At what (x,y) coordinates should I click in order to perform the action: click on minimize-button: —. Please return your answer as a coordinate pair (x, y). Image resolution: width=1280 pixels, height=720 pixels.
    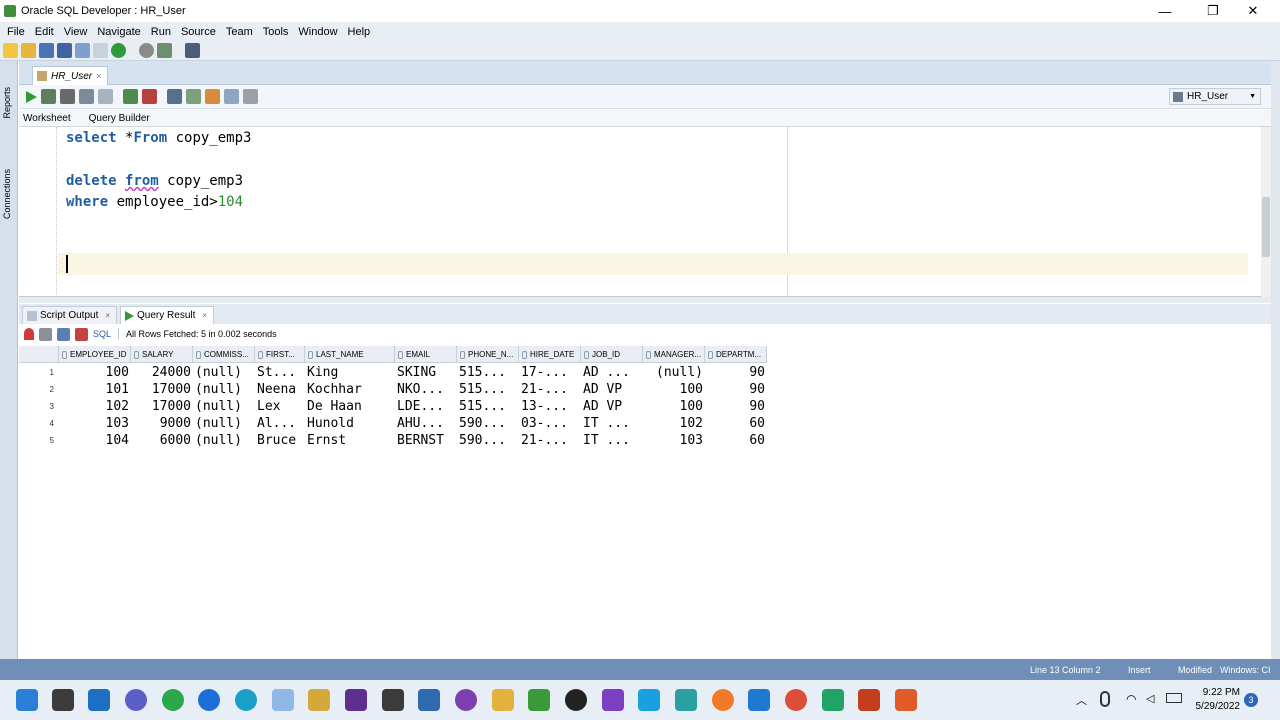
    Looking at the image, I should click on (1165, 11).